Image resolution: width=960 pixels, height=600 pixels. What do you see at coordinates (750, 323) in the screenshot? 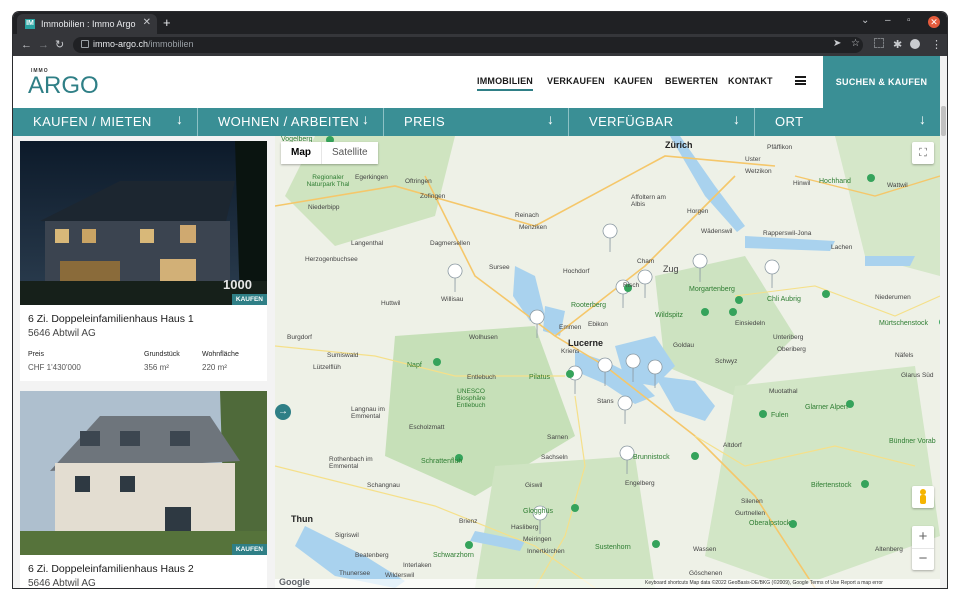
I see `map-label: Einsiedeln` at bounding box center [750, 323].